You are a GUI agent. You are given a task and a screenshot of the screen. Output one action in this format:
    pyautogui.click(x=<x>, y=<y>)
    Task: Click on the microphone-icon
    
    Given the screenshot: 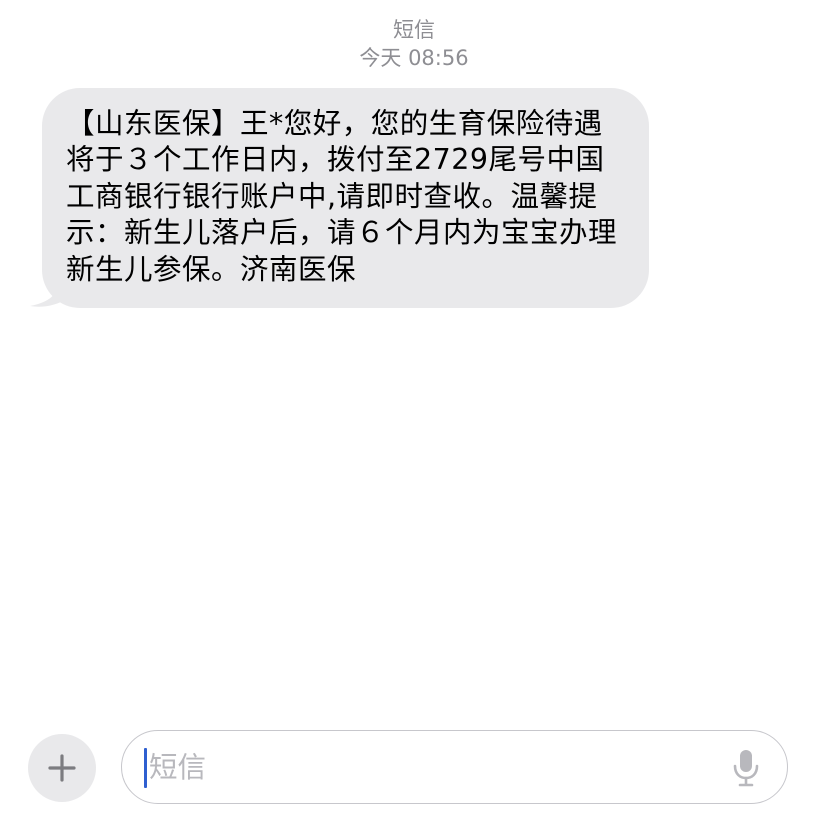 What is the action you would take?
    pyautogui.click(x=746, y=768)
    